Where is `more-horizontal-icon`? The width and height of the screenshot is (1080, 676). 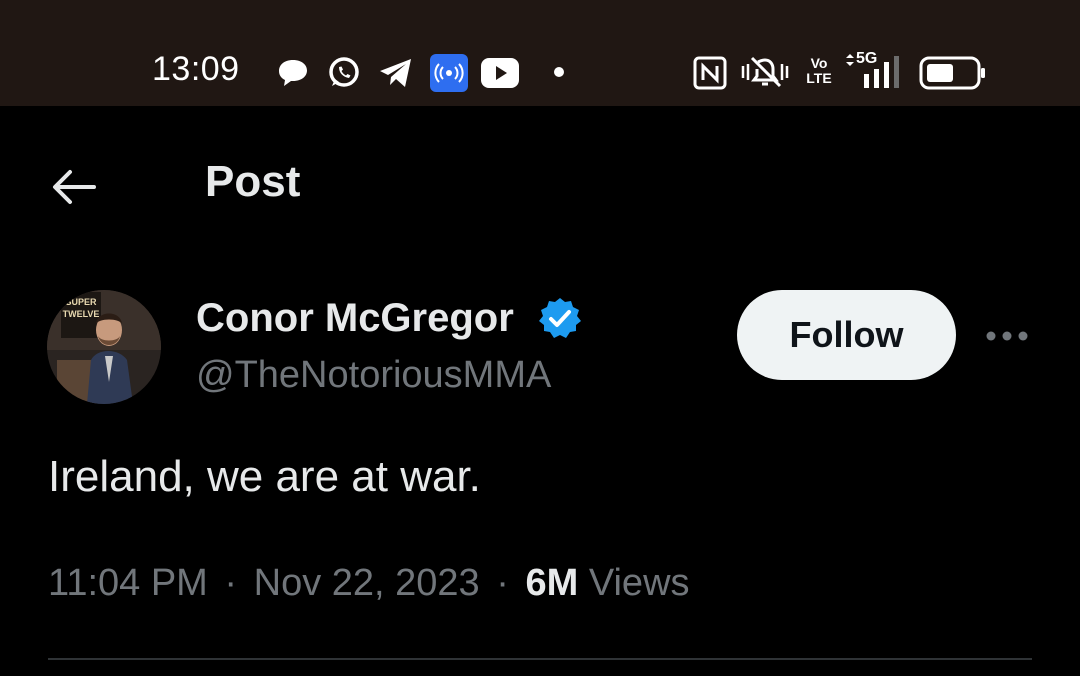
more-horizontal-icon is located at coordinates (1007, 336).